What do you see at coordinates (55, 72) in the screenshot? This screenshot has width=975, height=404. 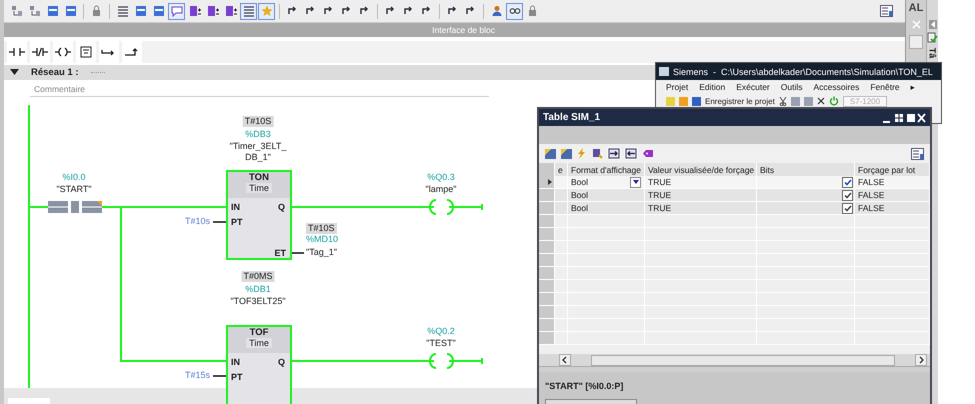 I see `network-title: Réseau 1 :` at bounding box center [55, 72].